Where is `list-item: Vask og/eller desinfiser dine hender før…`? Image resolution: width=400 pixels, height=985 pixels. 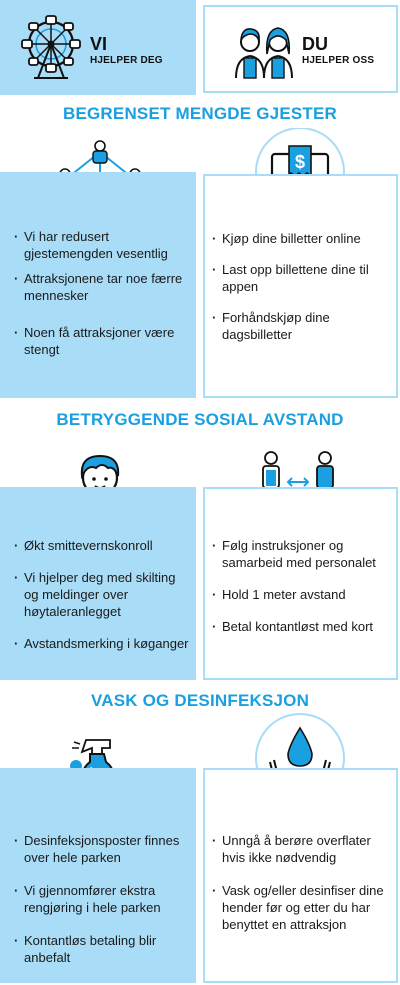
list-item: Vask og/eller desinfiser dine hender før… is located at coordinates (302, 907).